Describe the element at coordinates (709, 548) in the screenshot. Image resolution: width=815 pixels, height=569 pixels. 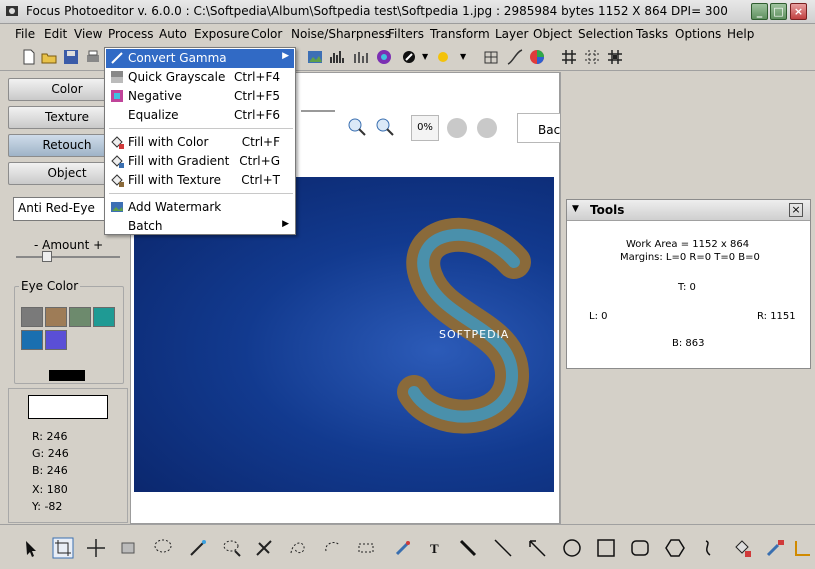
I see `curve-icon` at that location.